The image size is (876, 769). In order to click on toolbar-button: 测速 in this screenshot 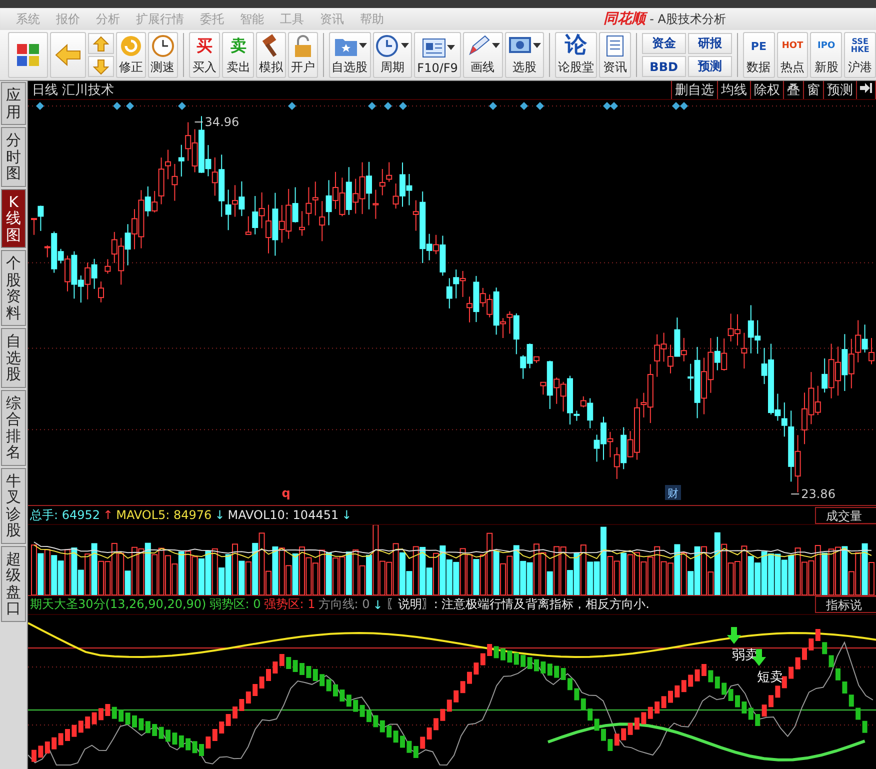, I will do `click(163, 55)`.